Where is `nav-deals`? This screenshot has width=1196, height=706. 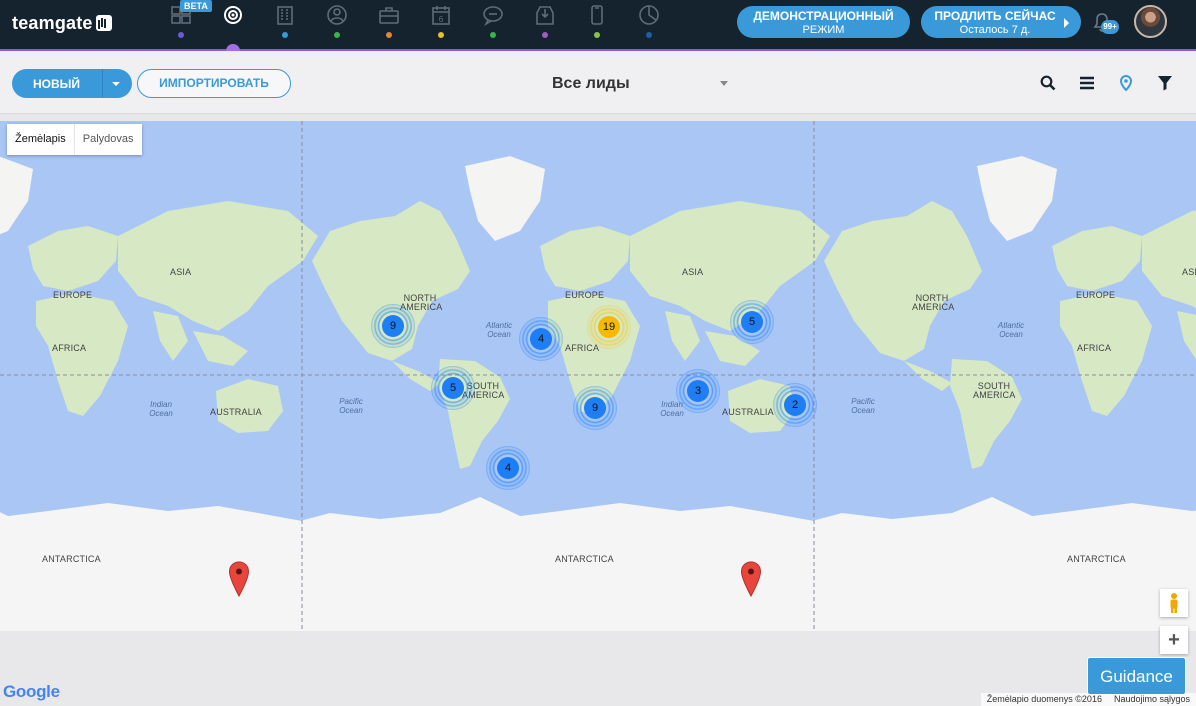 nav-deals is located at coordinates (389, 22).